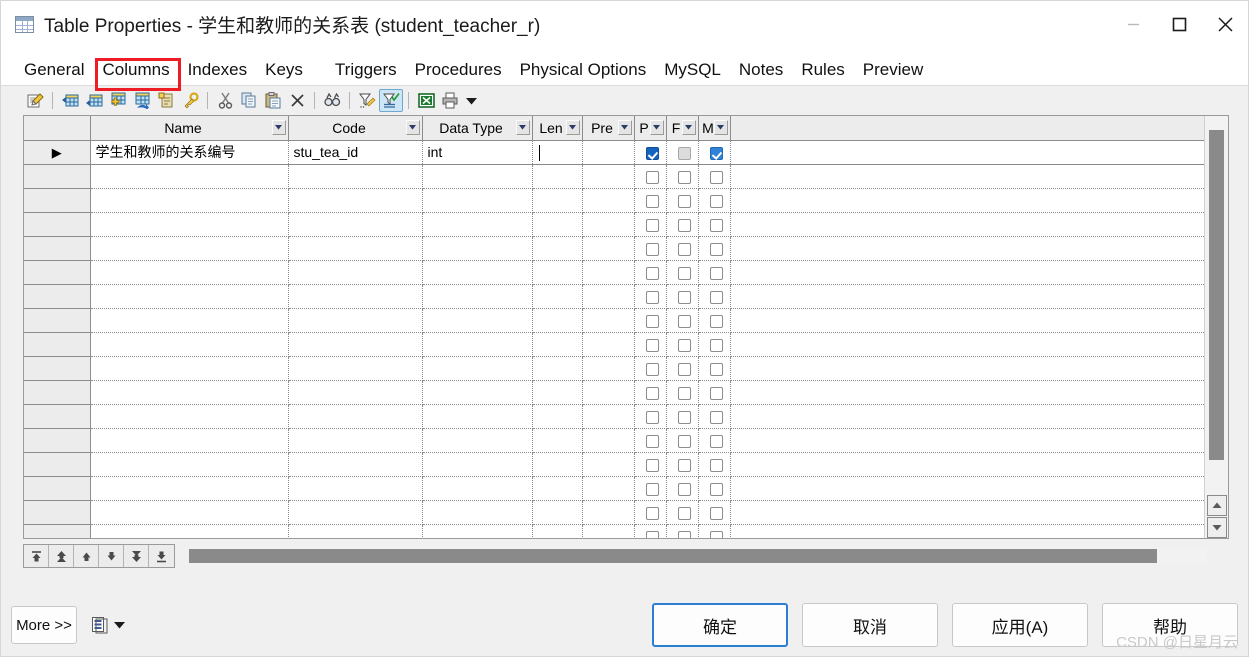  Describe the element at coordinates (35, 100) in the screenshot. I see `properties-icon` at that location.